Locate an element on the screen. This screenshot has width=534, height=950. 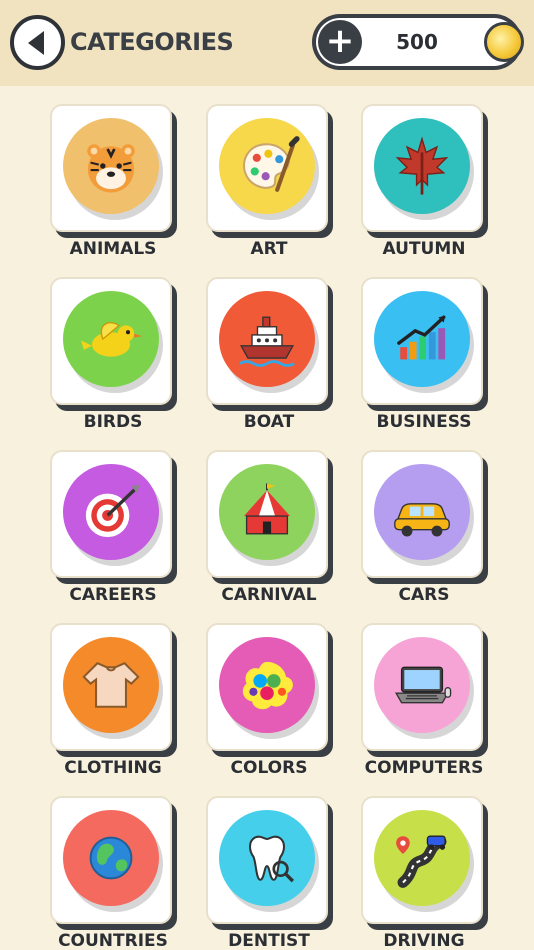
car-icon is located at coordinates (422, 512).